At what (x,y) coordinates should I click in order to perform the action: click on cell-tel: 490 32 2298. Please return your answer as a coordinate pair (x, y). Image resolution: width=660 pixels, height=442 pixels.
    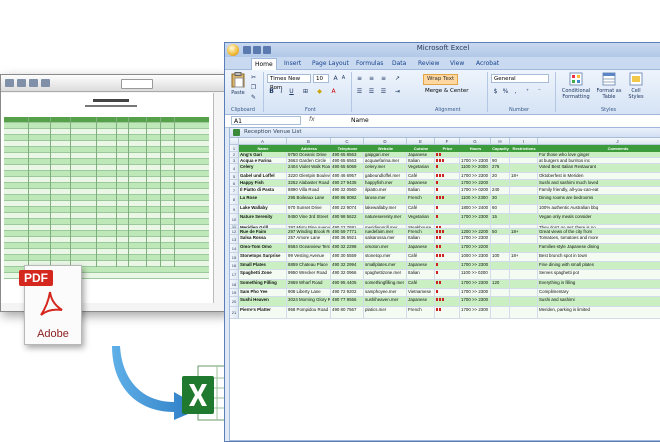
    Looking at the image, I should click on (347, 248).